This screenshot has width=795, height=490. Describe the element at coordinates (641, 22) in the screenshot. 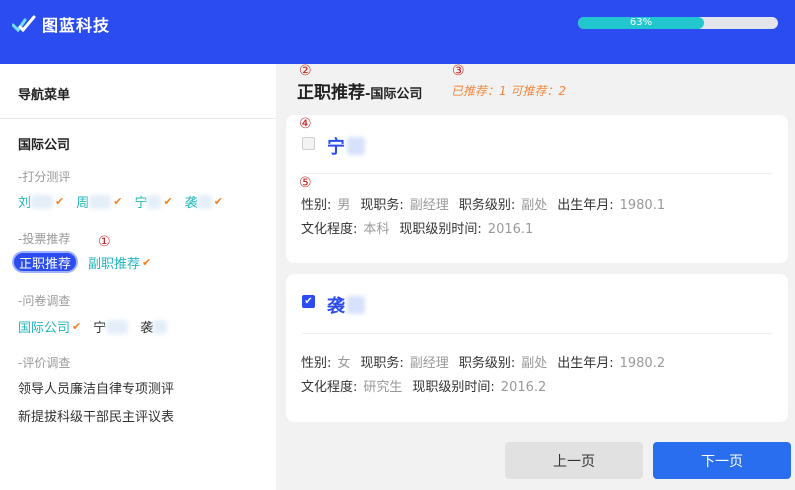

I see `progress-text: 63%` at that location.